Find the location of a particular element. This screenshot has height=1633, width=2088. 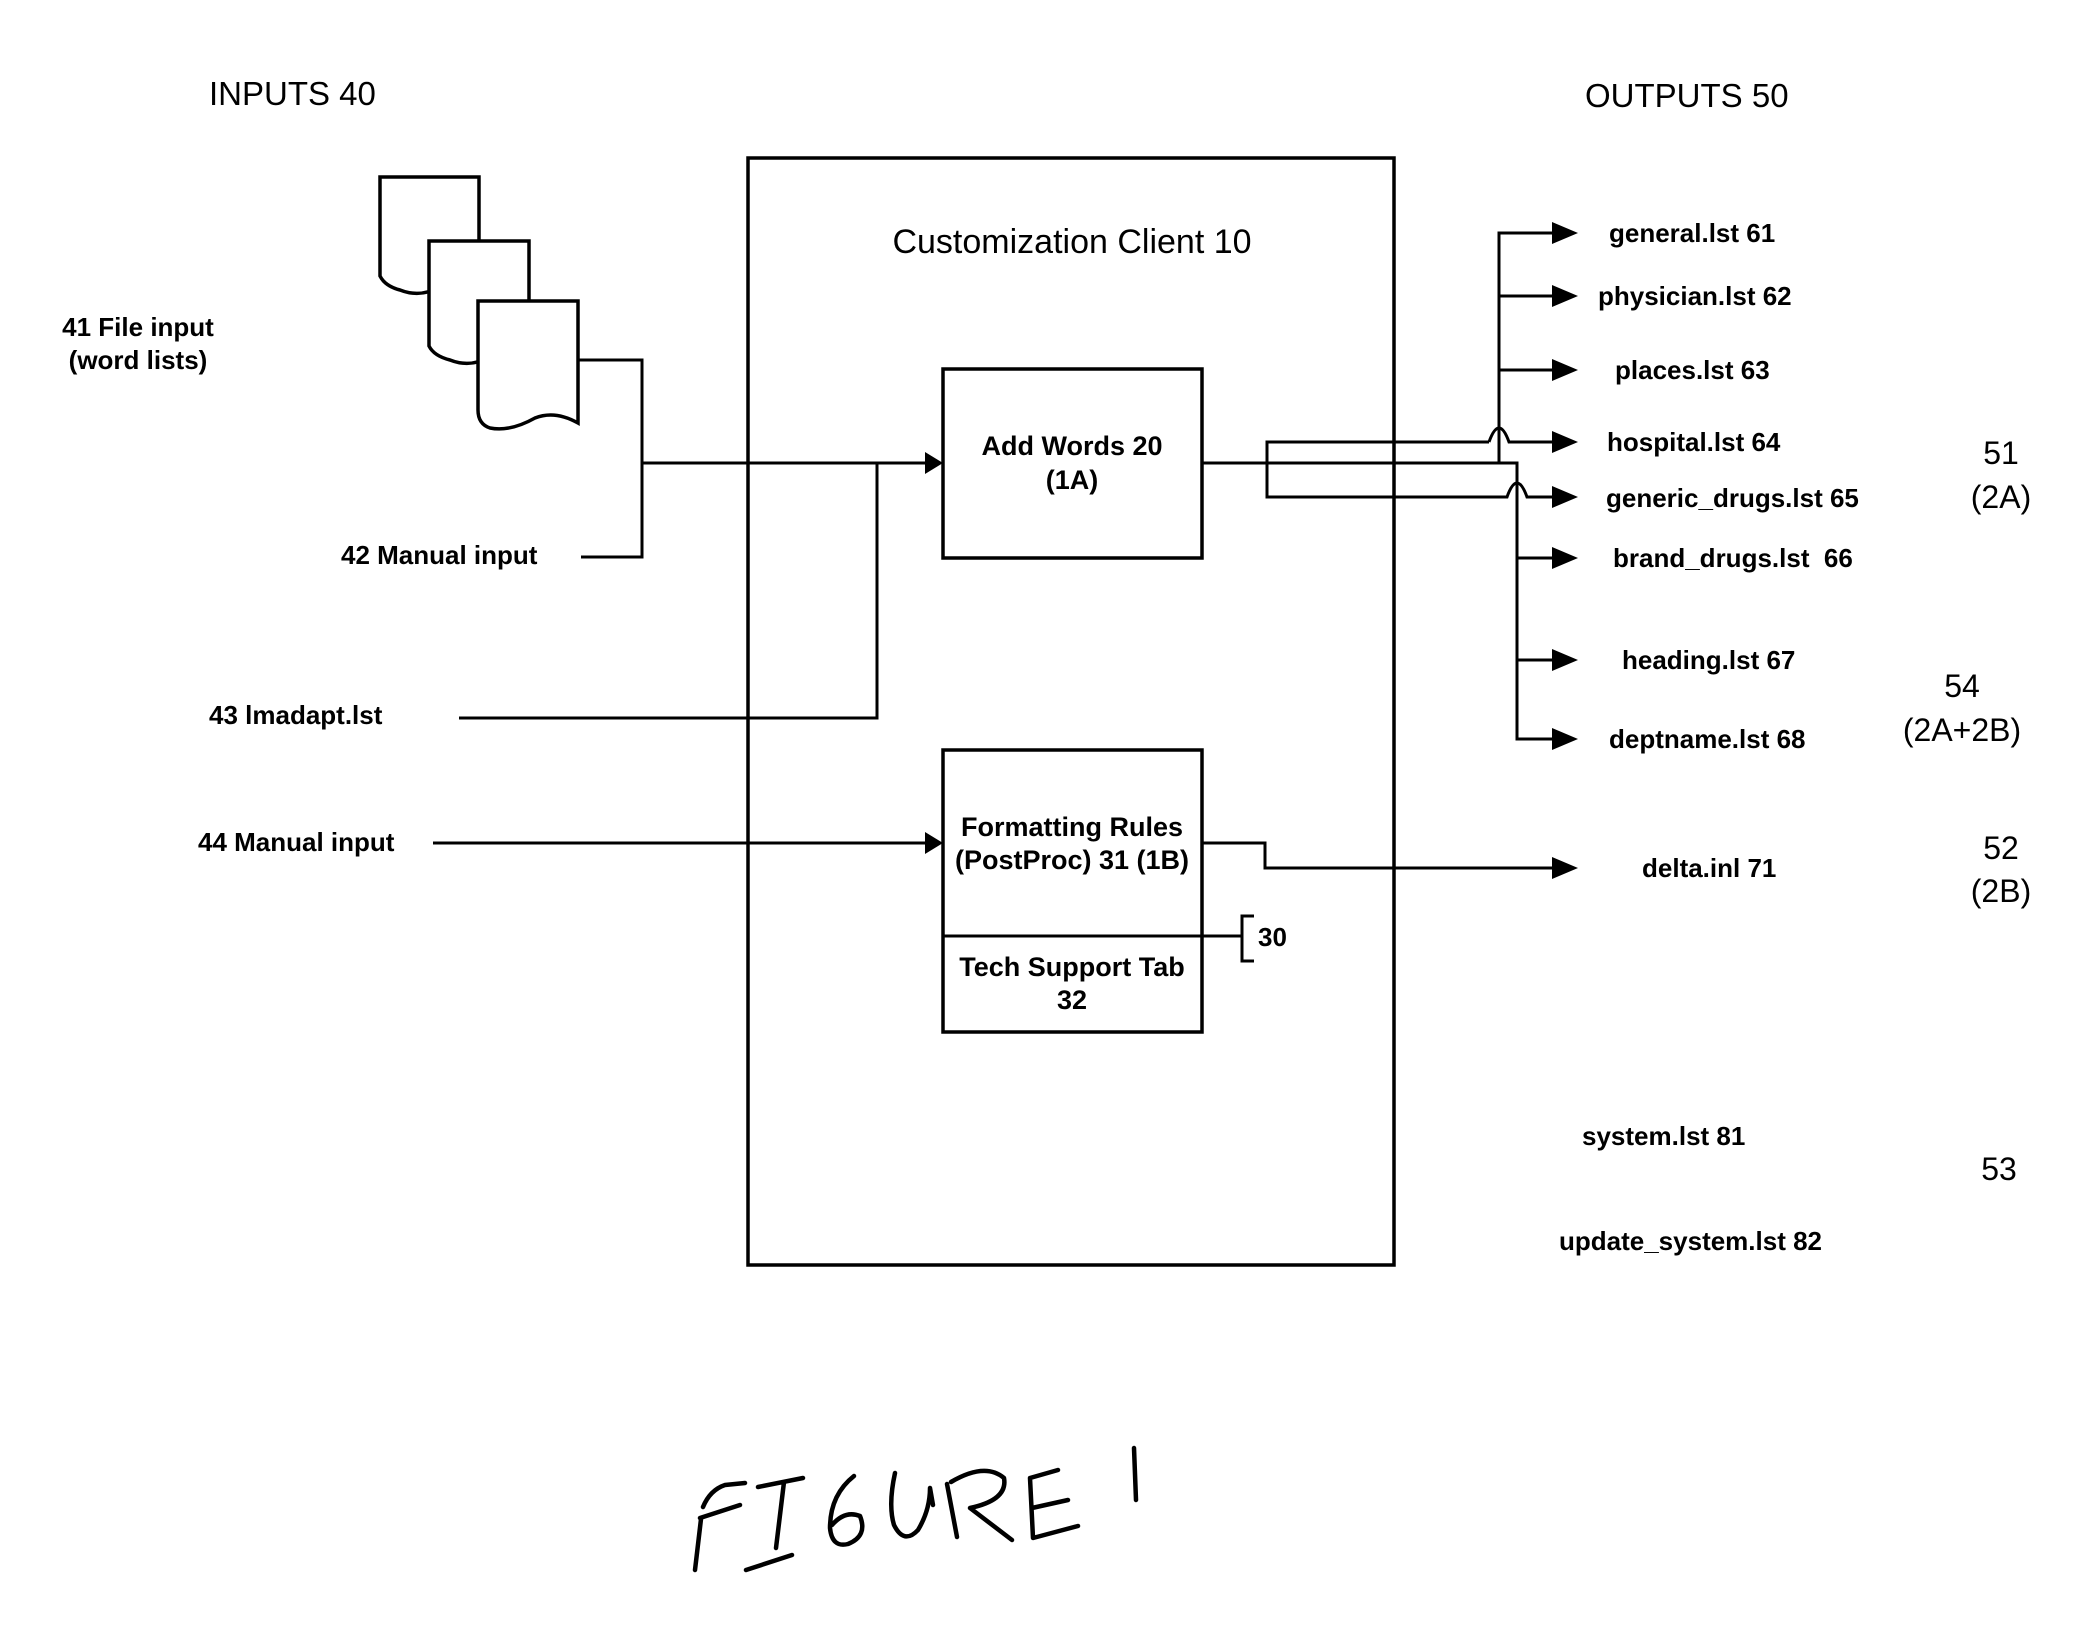

output-file-brand-drugs: brand_drugs.lst 66 is located at coordinates (1733, 558).